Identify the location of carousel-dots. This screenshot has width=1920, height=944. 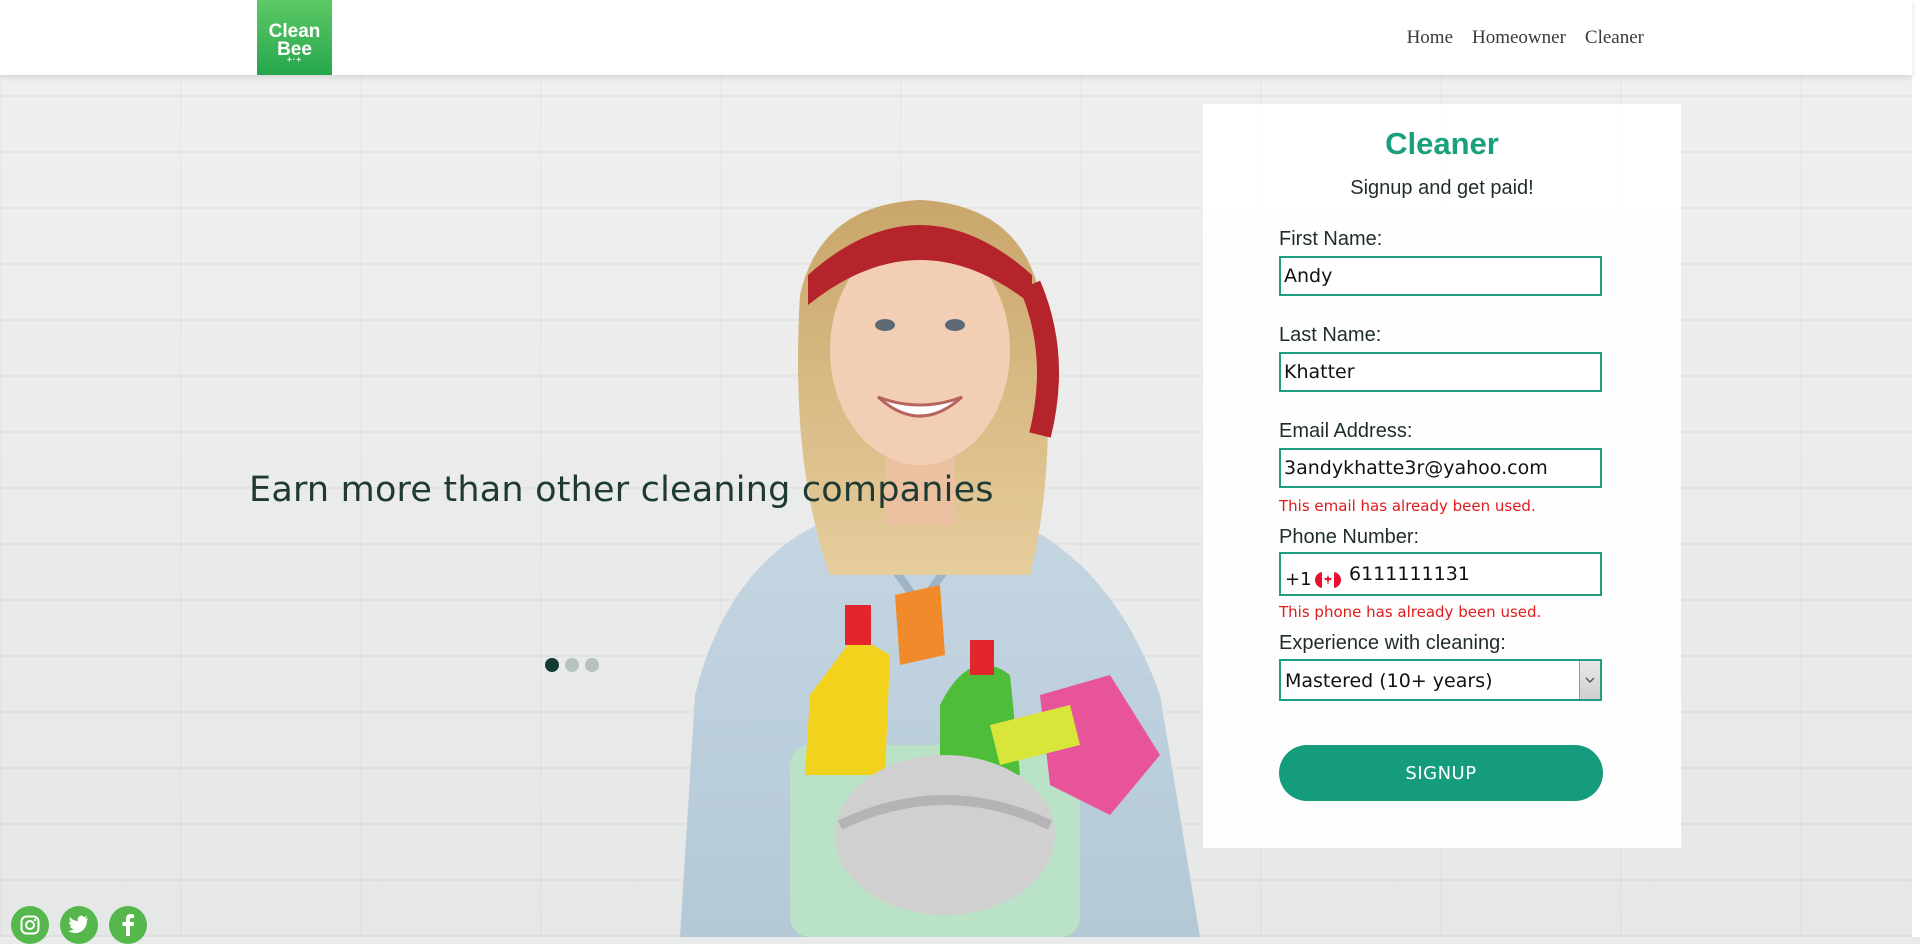
(572, 665).